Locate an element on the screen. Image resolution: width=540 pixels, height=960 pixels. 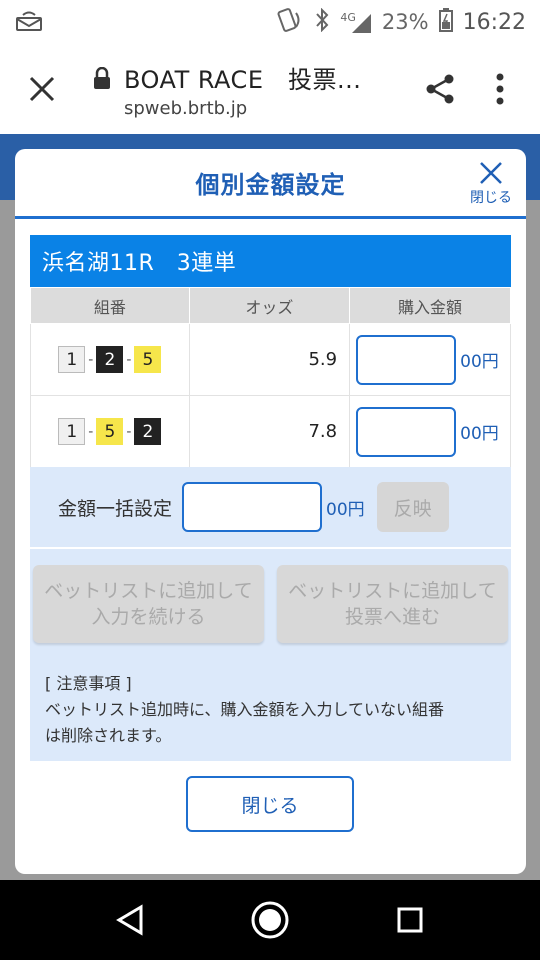
share-button is located at coordinates (440, 89).